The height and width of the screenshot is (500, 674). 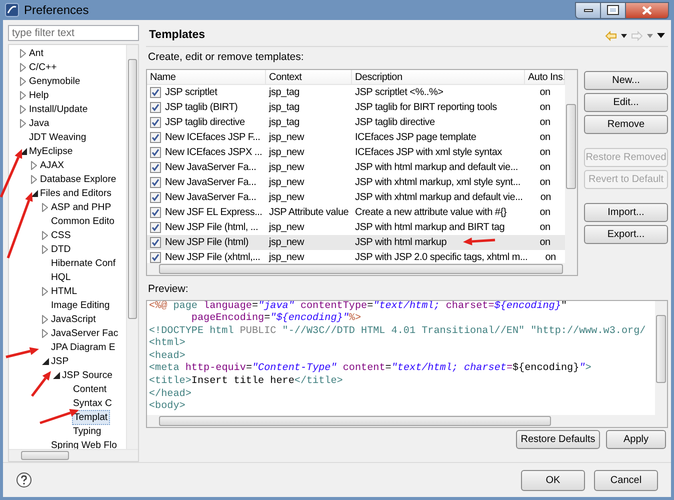 What do you see at coordinates (91, 417) in the screenshot?
I see `tree-item: Templat` at bounding box center [91, 417].